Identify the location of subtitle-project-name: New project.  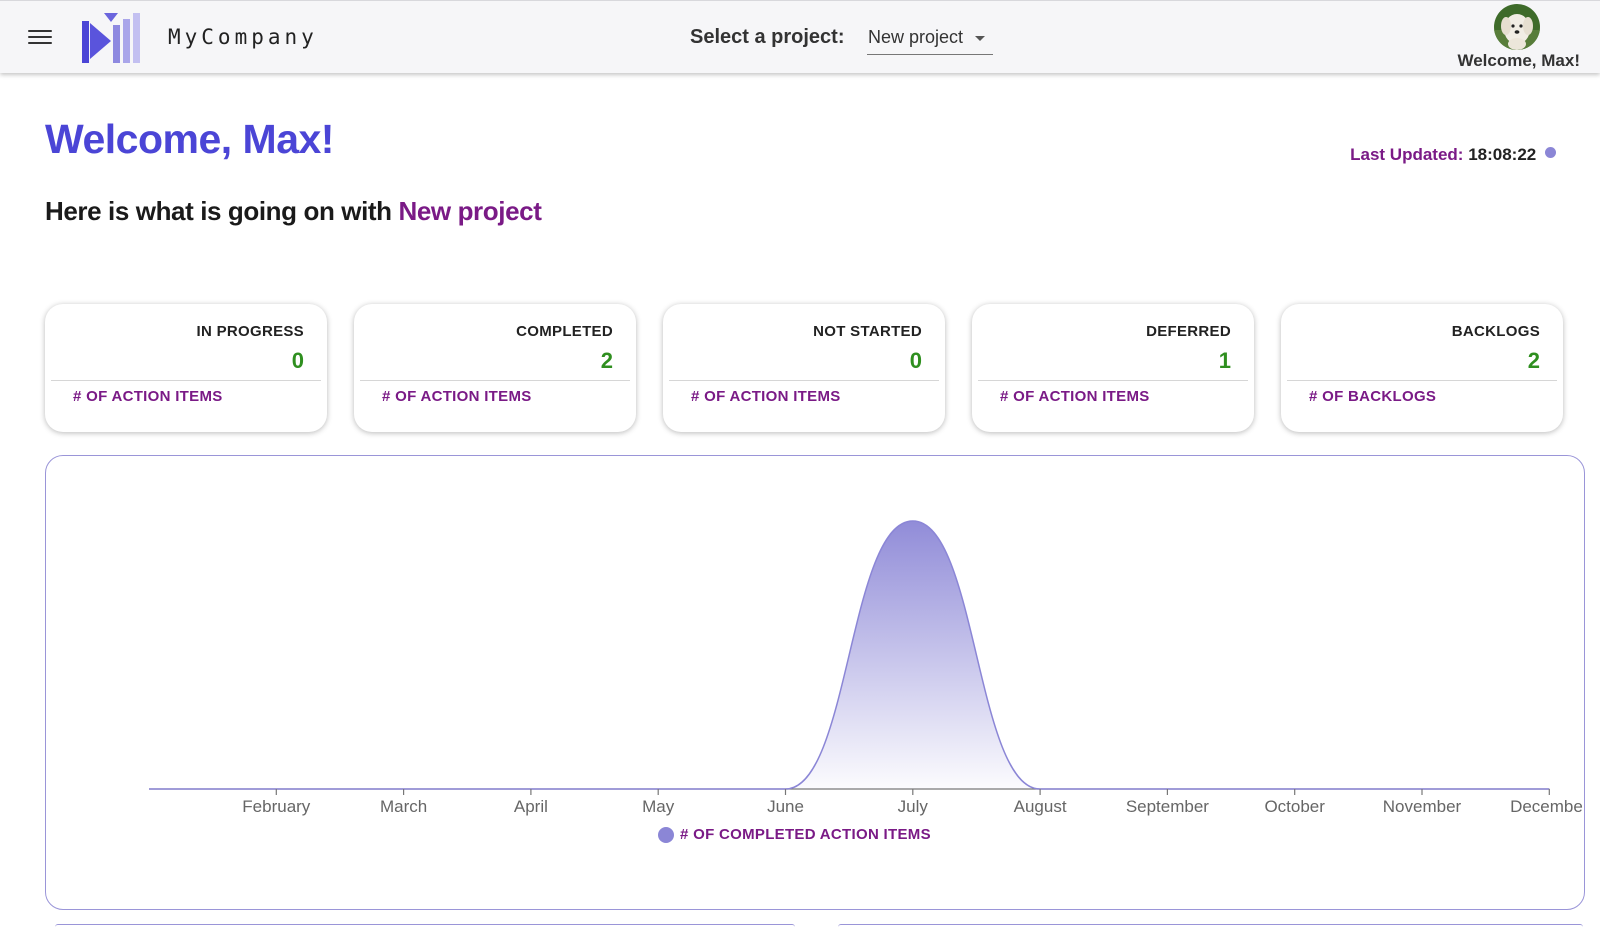
(470, 211).